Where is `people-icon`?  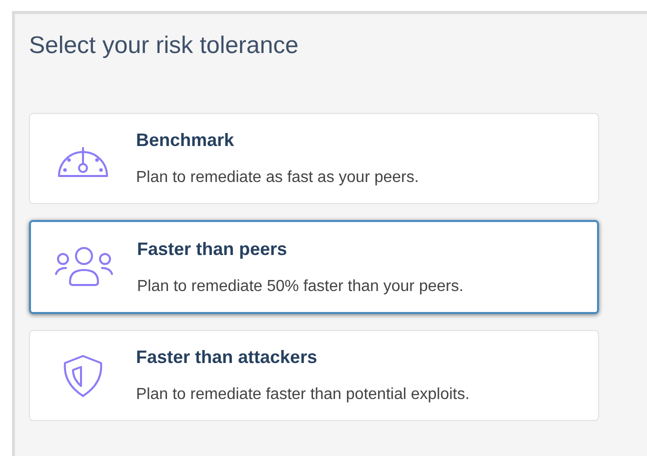
people-icon is located at coordinates (84, 267).